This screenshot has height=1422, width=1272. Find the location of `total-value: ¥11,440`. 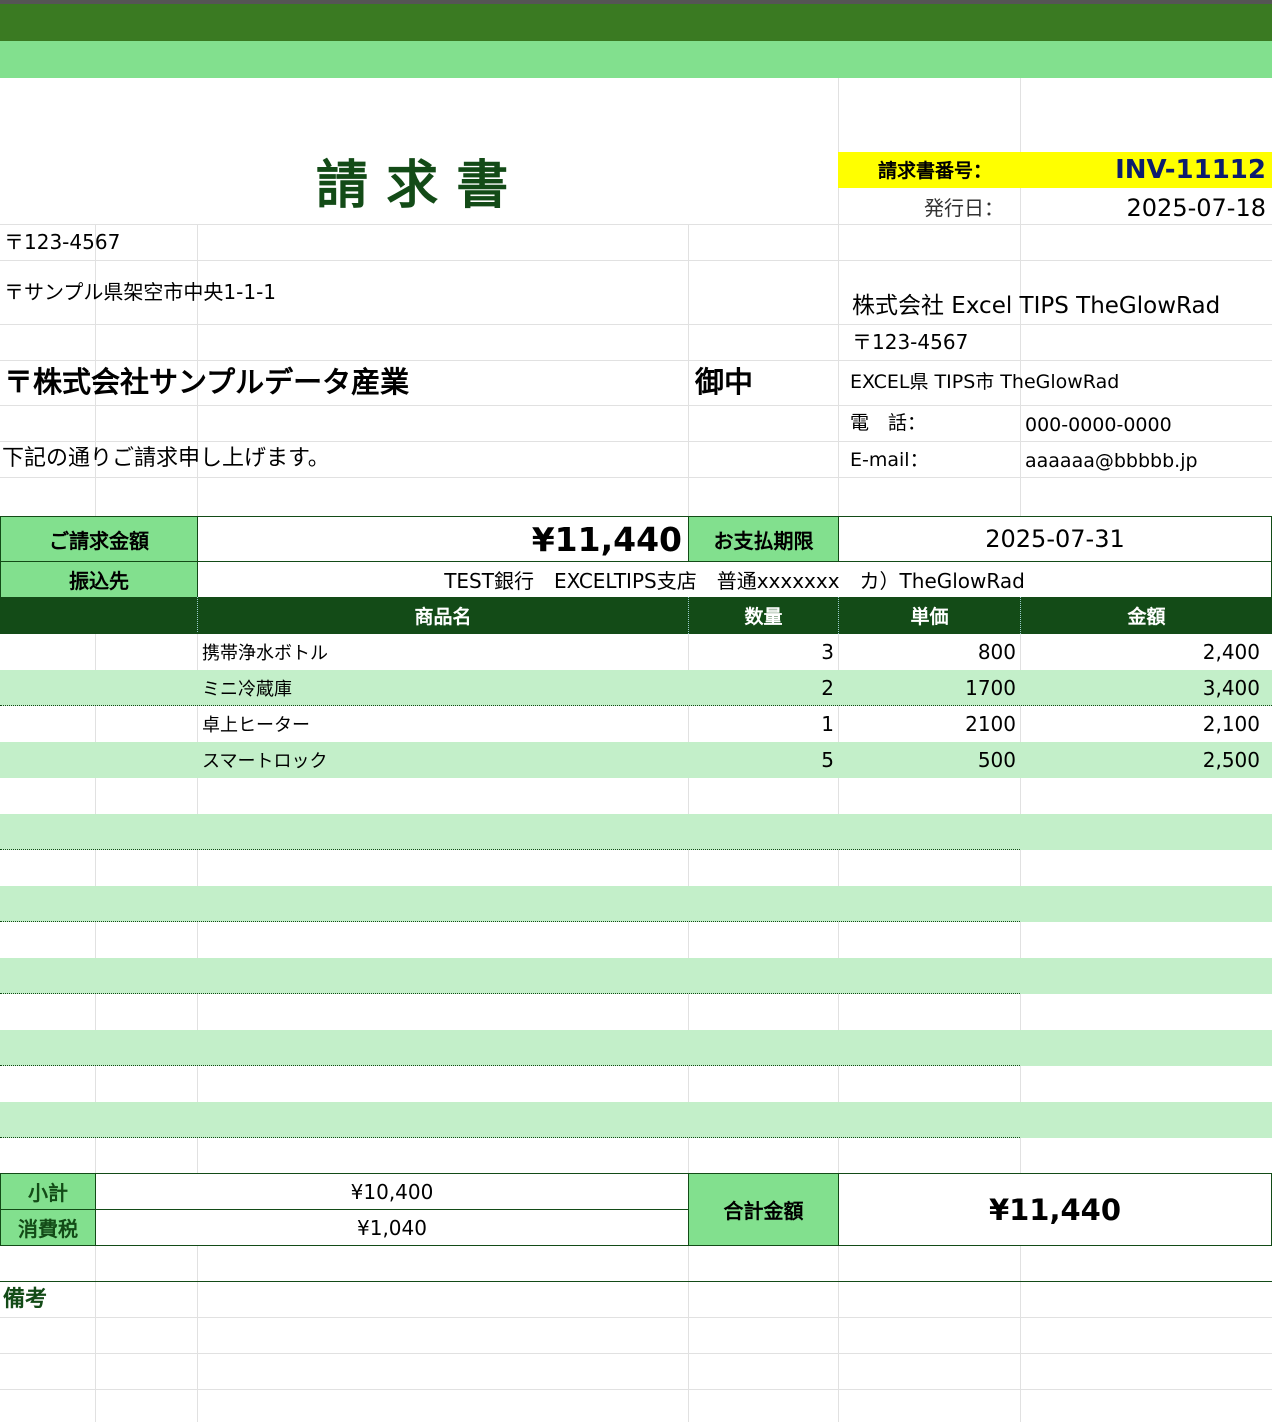

total-value: ¥11,440 is located at coordinates (1055, 1209).